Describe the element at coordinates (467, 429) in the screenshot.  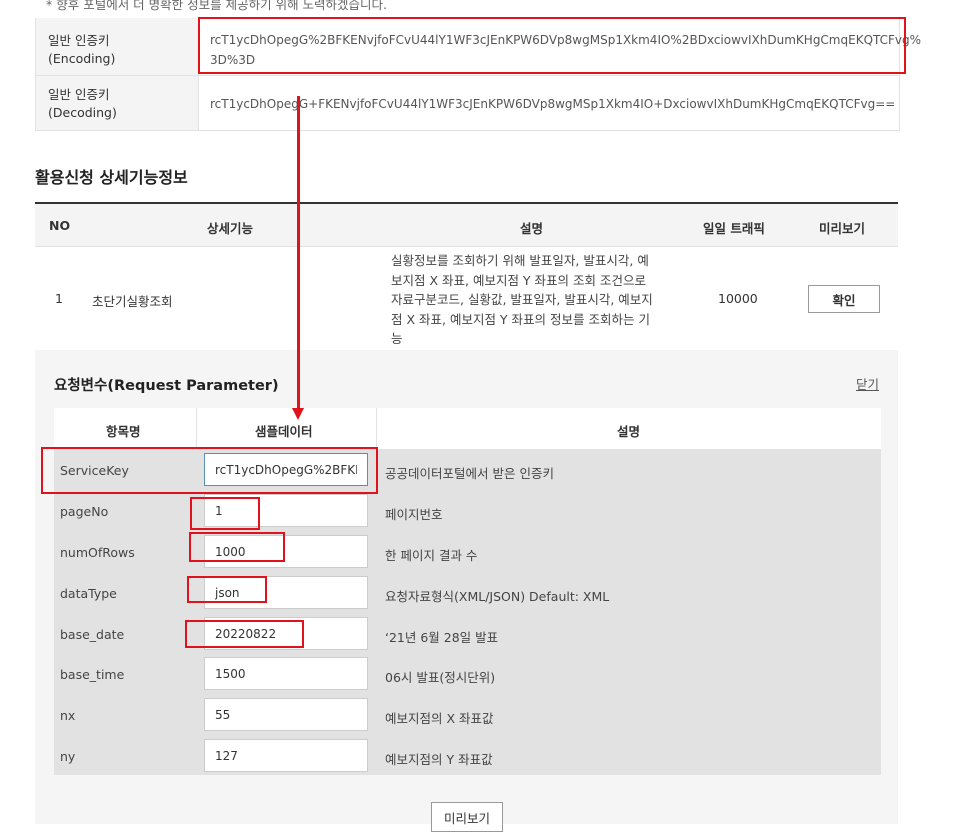
I see `parameter-table-header: 항목명 샘플데이터 설명` at that location.